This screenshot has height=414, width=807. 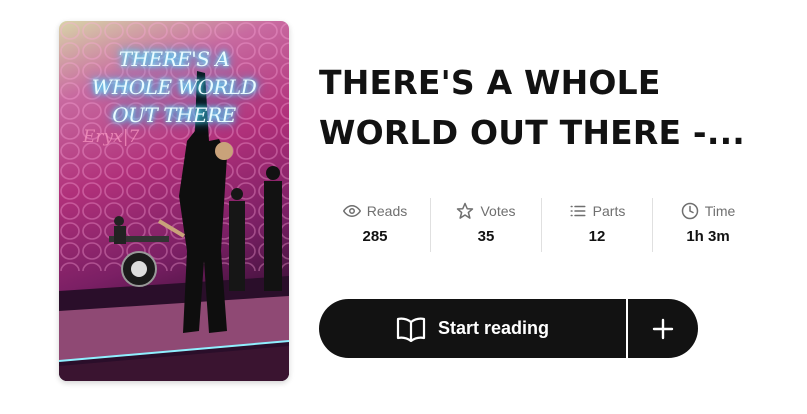 I want to click on stat-value: 35, so click(x=486, y=236).